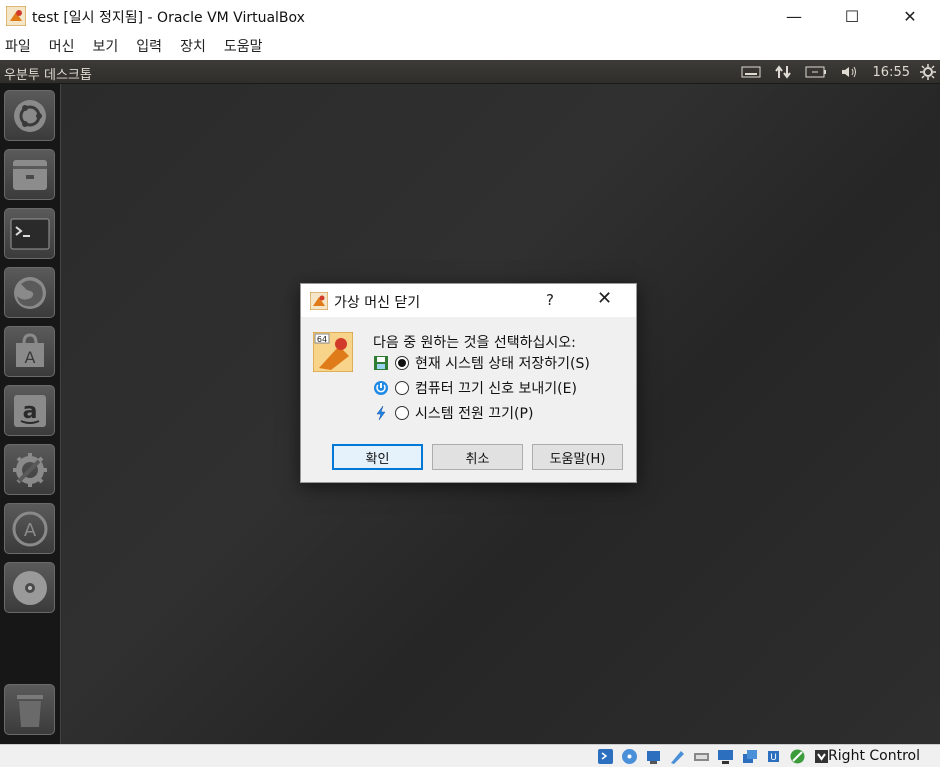 This screenshot has height=767, width=940. Describe the element at coordinates (840, 72) in the screenshot. I see `system-tray: 16:55` at that location.